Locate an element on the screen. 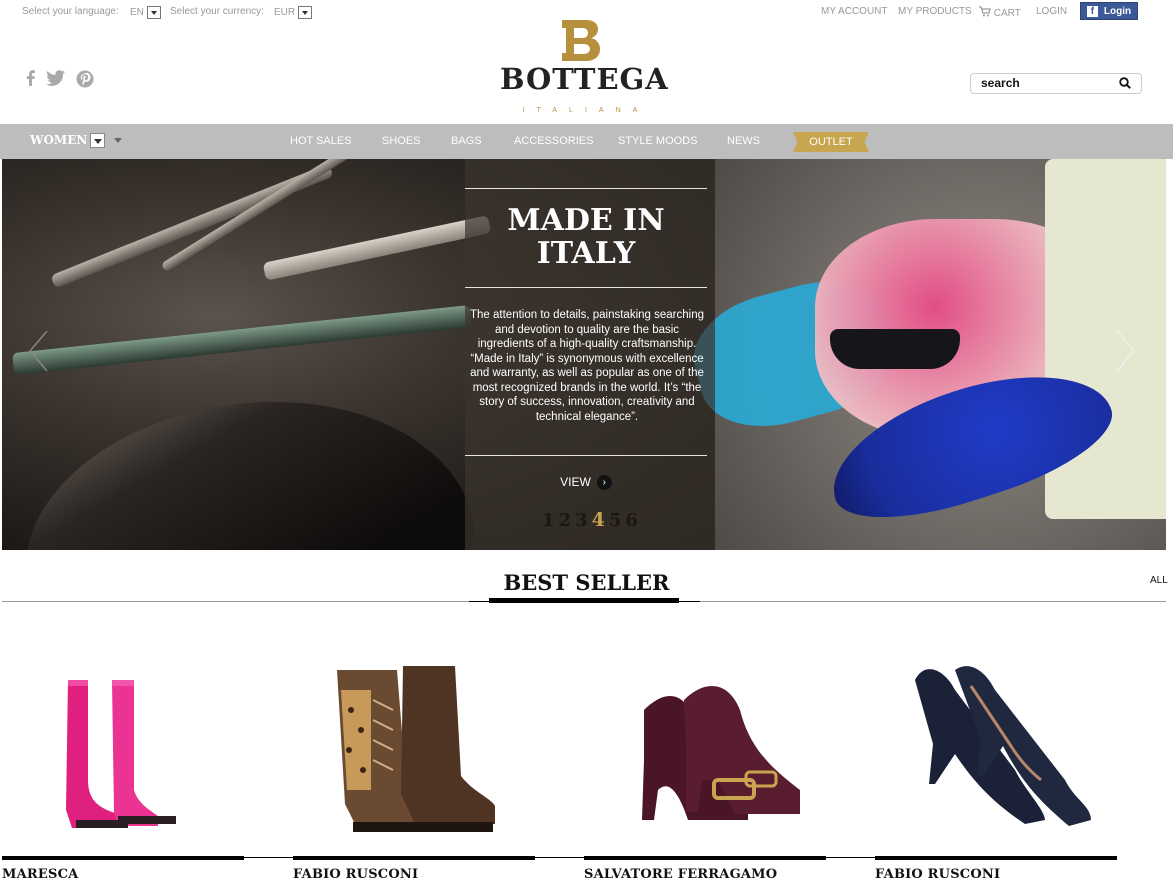  logo-subtitle: ITALIANA is located at coordinates (586, 110).